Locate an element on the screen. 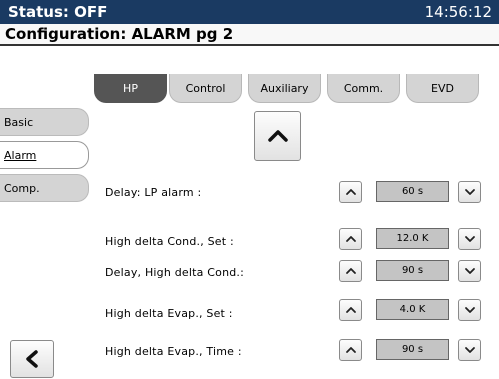  tab-label: HP is located at coordinates (130, 88).